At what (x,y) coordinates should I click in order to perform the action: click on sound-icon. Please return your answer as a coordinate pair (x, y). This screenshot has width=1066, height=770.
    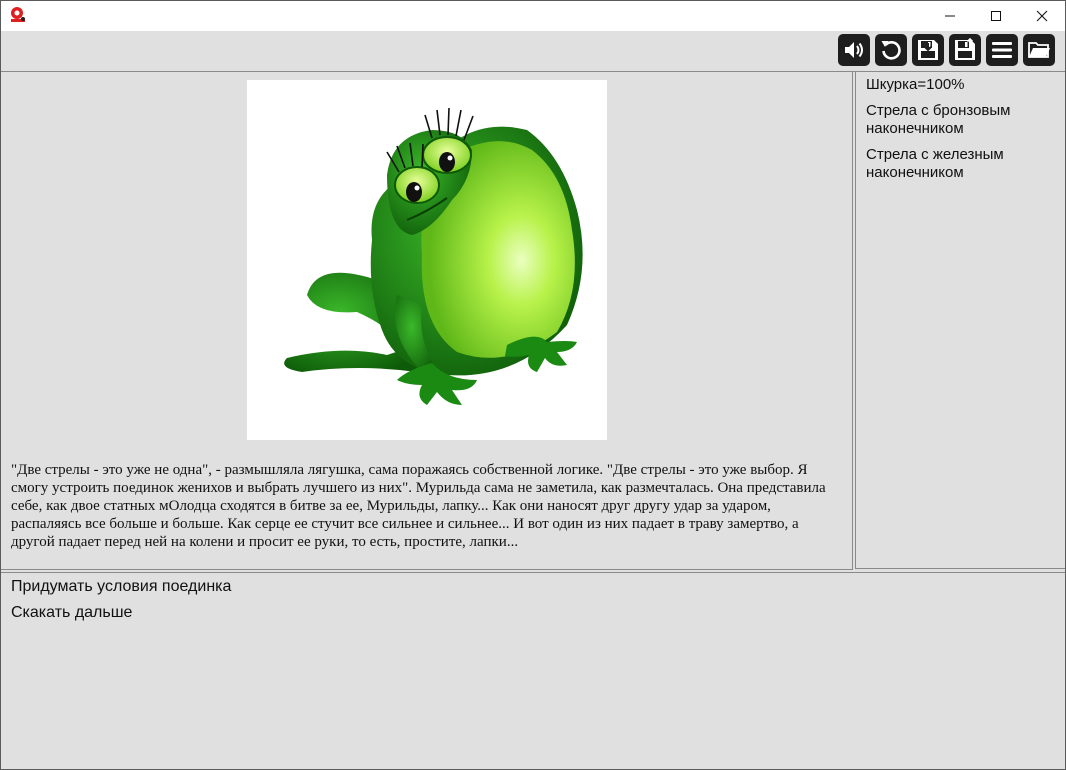
    Looking at the image, I should click on (854, 50).